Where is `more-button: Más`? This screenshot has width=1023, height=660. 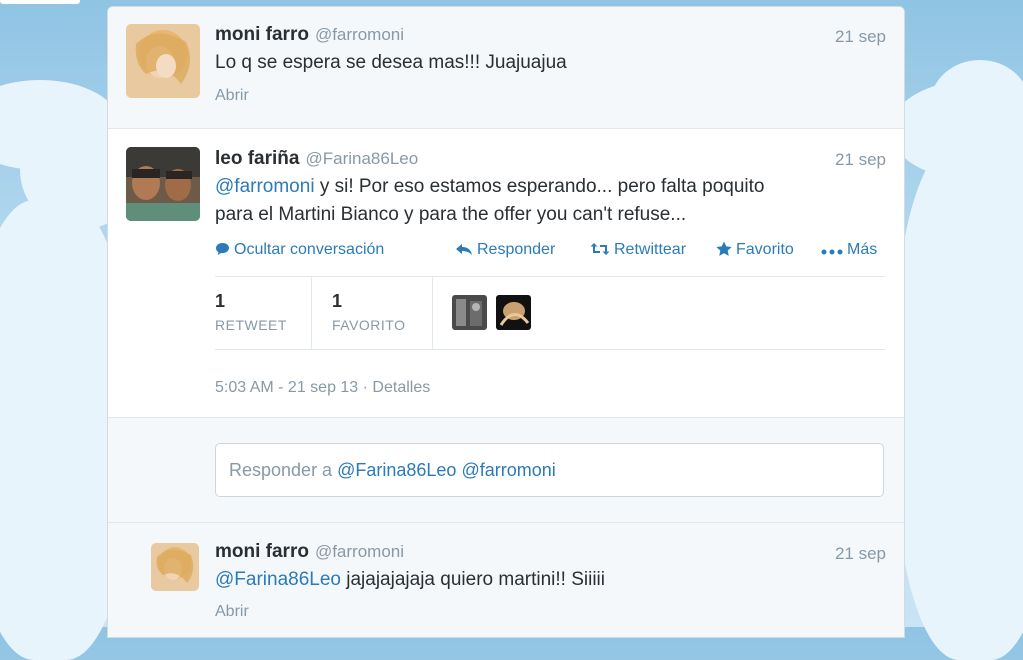
more-button: Más is located at coordinates (849, 250).